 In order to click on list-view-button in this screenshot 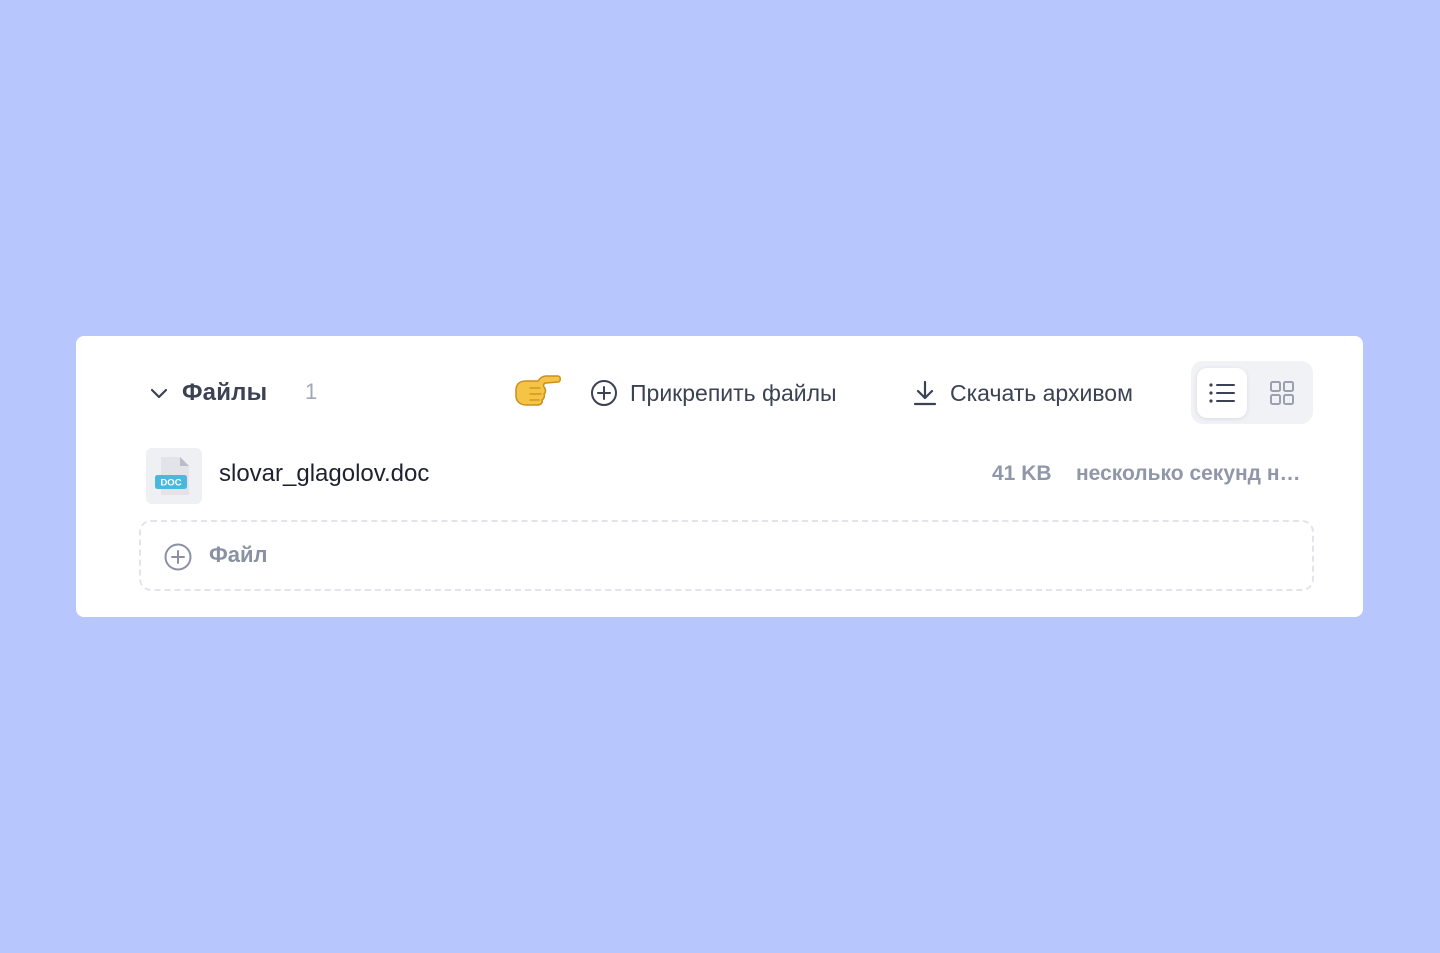, I will do `click(1222, 393)`.